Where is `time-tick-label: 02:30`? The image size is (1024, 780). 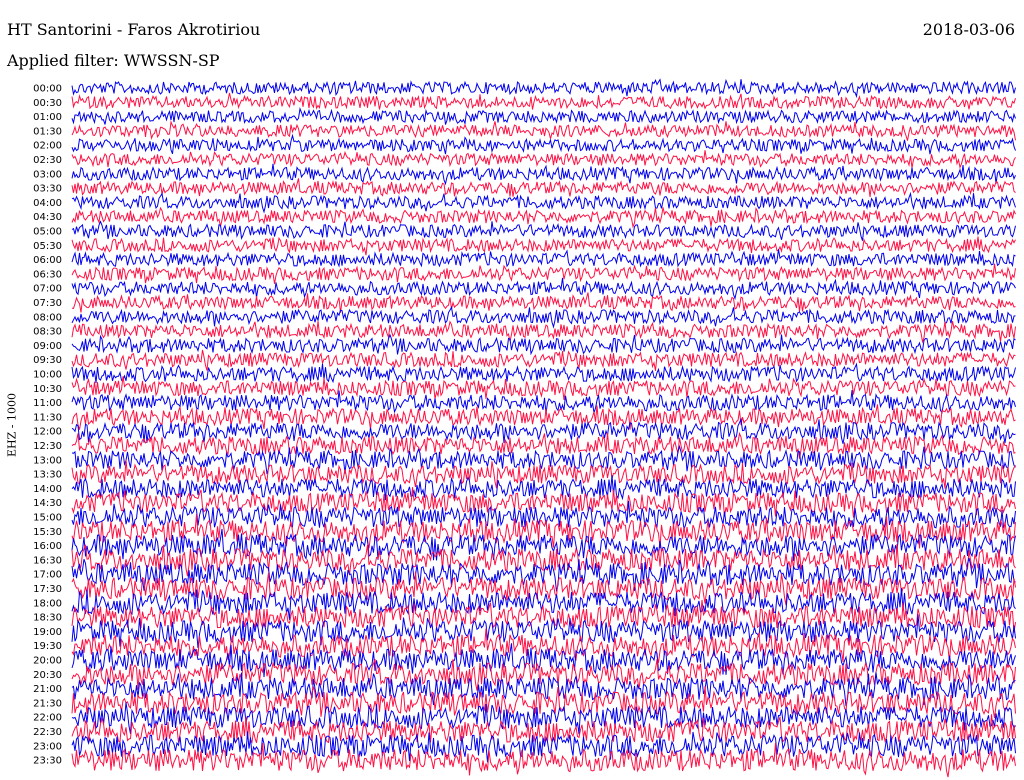
time-tick-label: 02:30 is located at coordinates (47, 160).